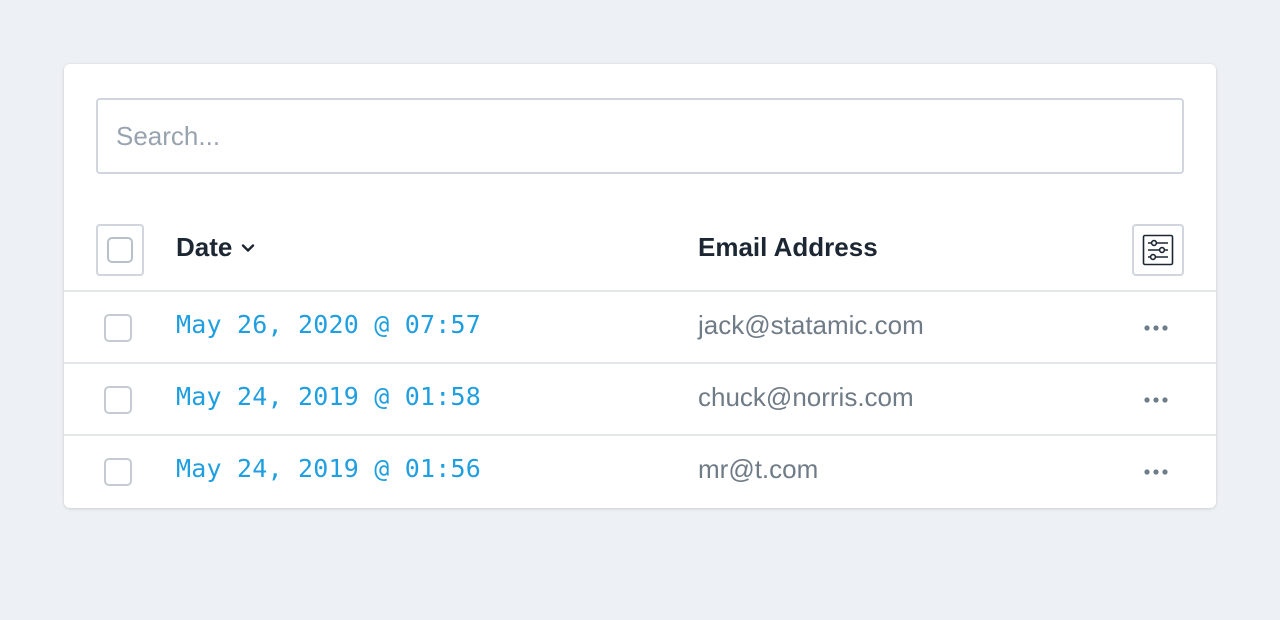 This screenshot has height=620, width=1280. What do you see at coordinates (248, 247) in the screenshot?
I see `chevron-down-icon` at bounding box center [248, 247].